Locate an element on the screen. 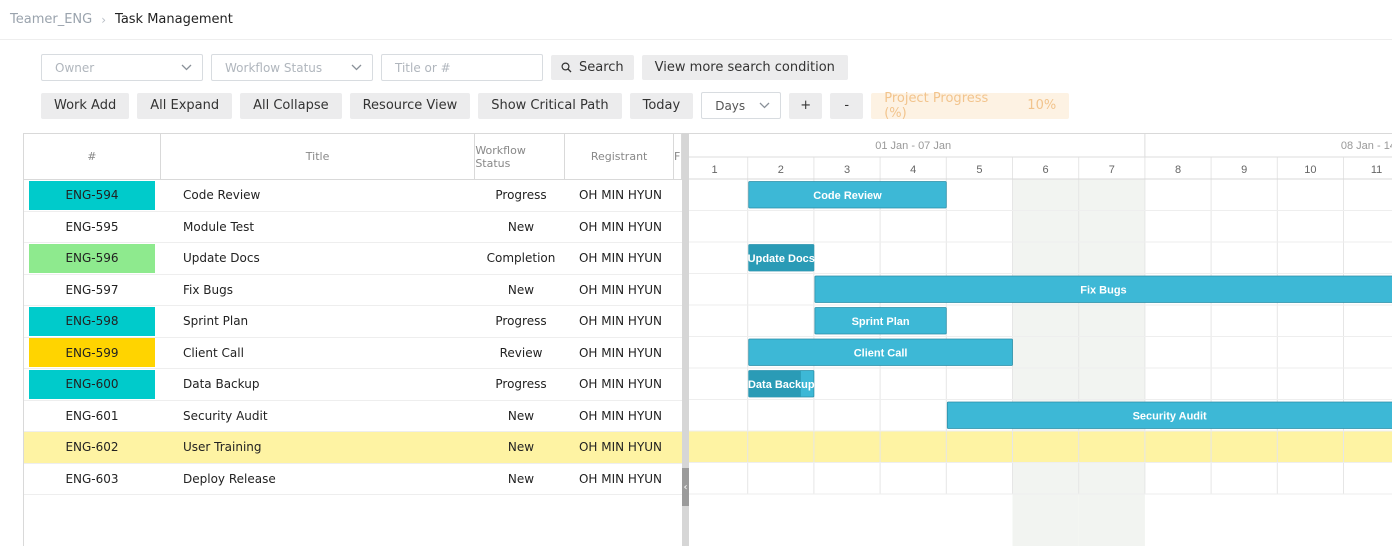 This screenshot has width=1392, height=546. task-id: ENG-599 is located at coordinates (92, 353).